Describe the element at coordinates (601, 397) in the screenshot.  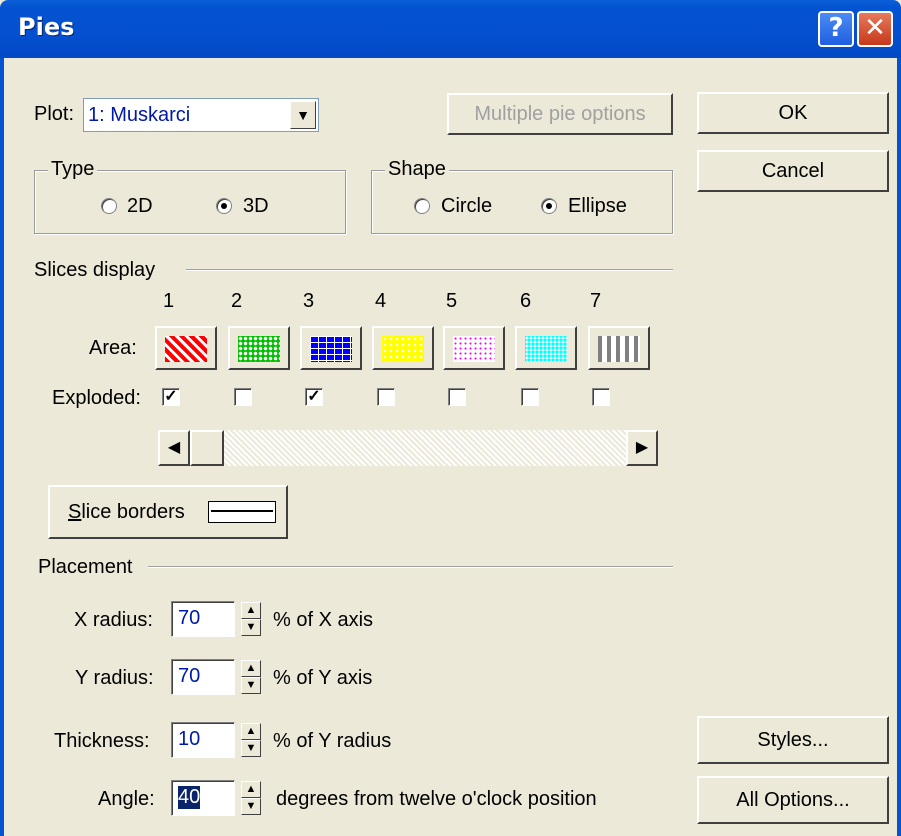
I see `slice-7-exploded-checkbox` at that location.